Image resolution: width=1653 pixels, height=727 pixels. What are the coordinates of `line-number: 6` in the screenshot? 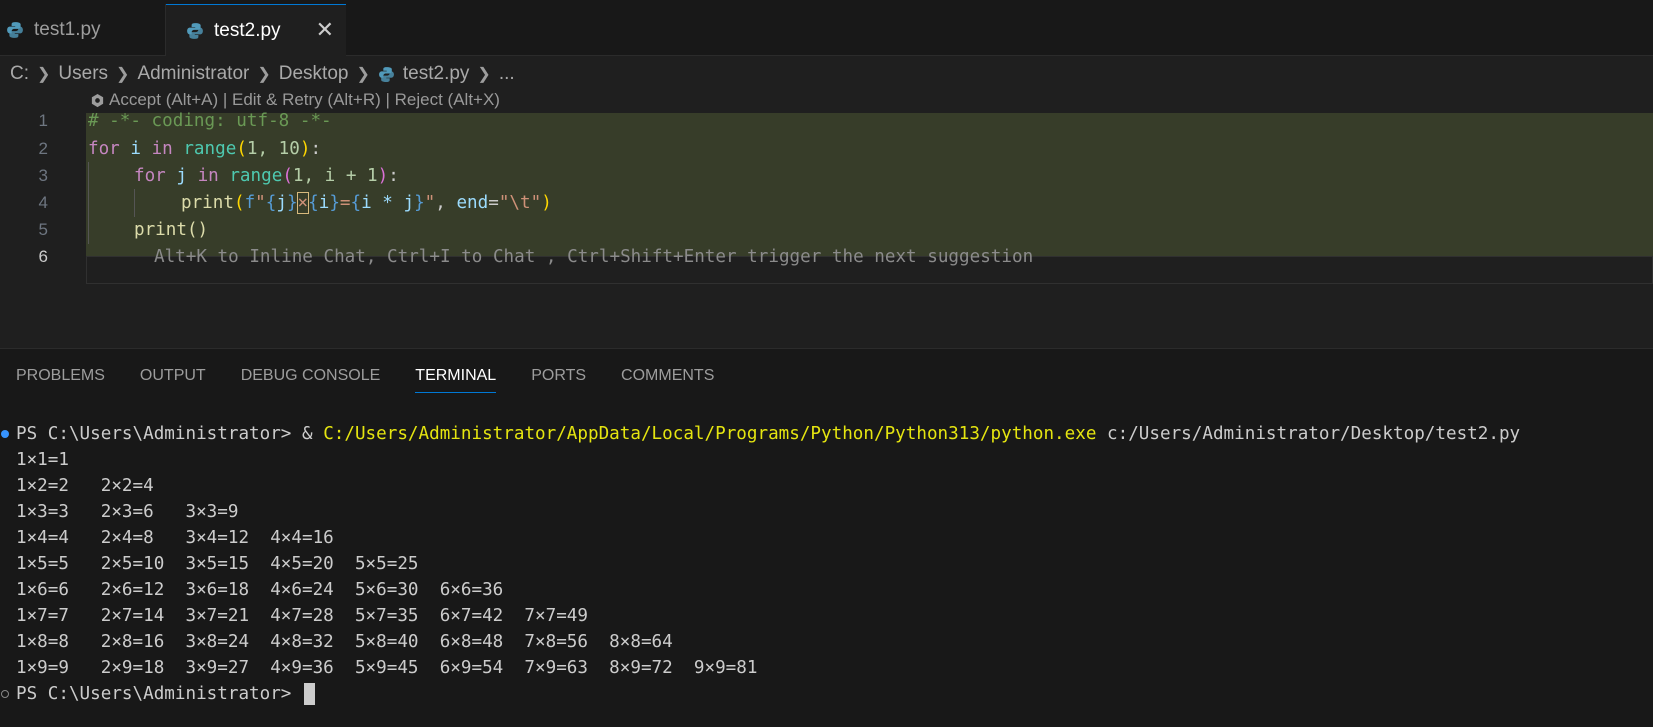 It's located at (43, 256).